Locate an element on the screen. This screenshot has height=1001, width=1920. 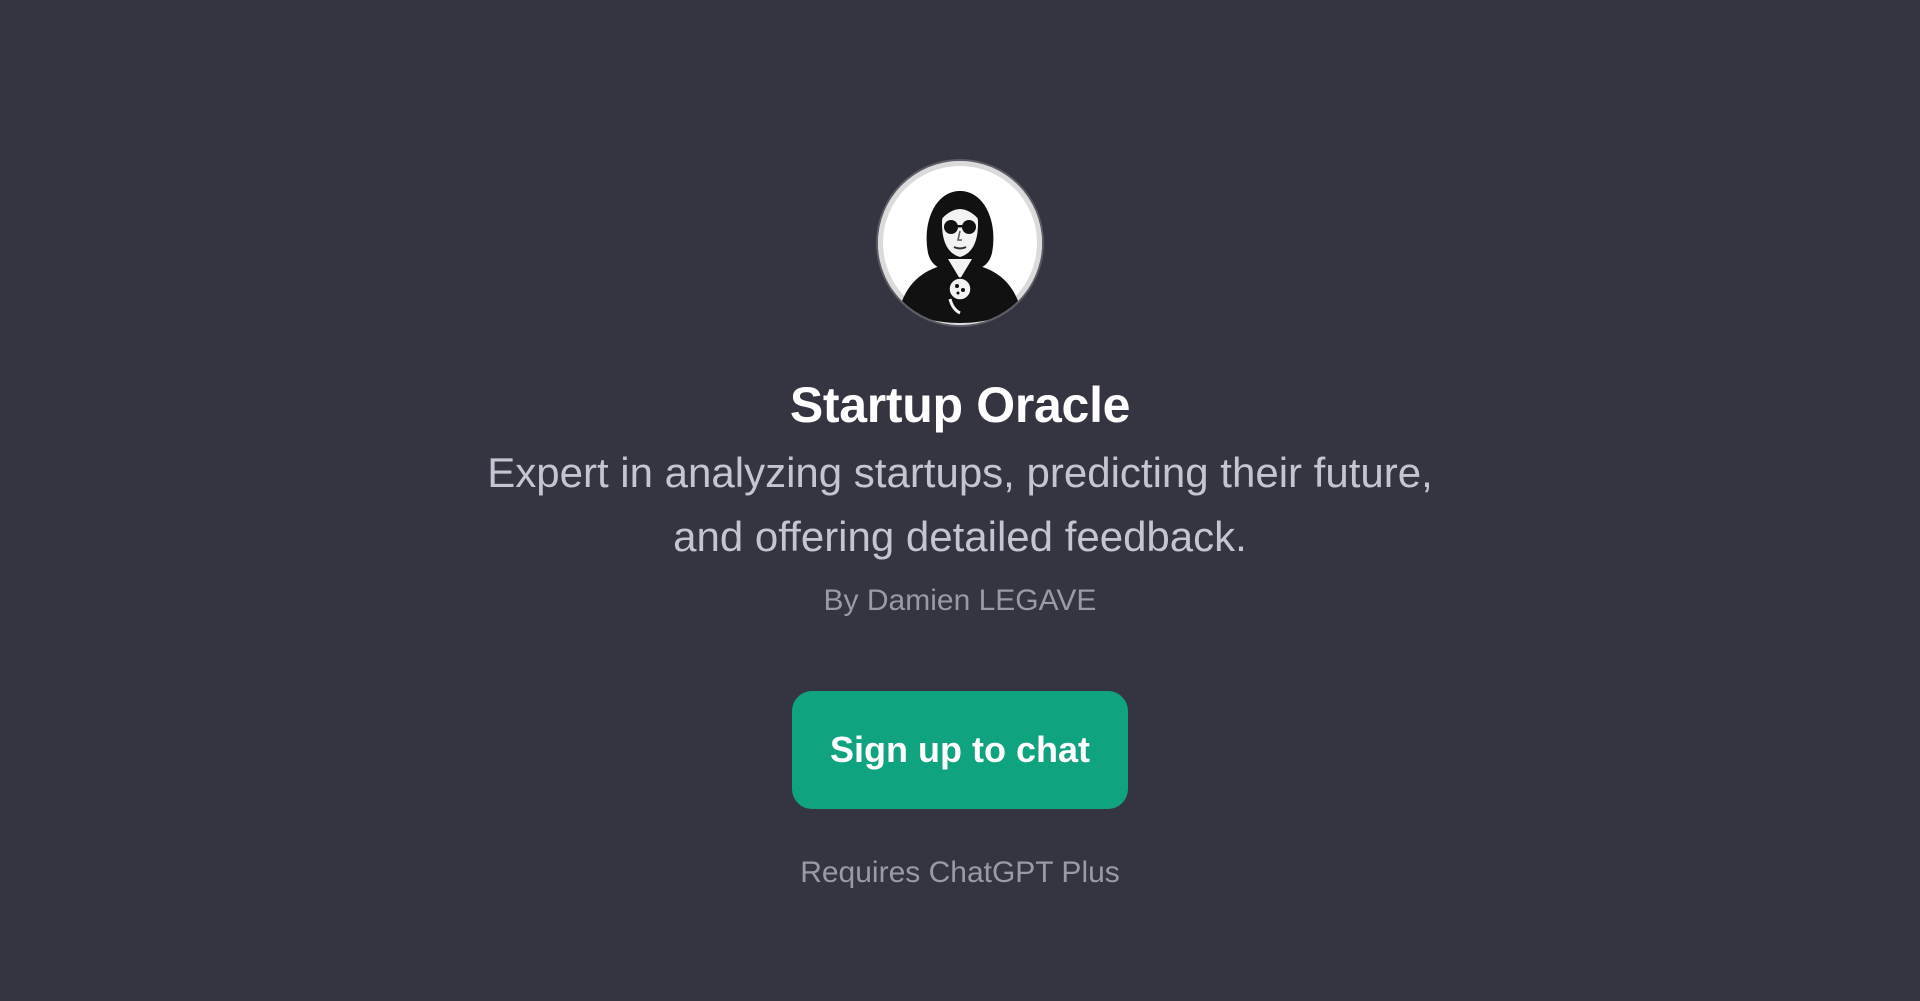
gpt-title: Startup Oracle is located at coordinates (960, 405).